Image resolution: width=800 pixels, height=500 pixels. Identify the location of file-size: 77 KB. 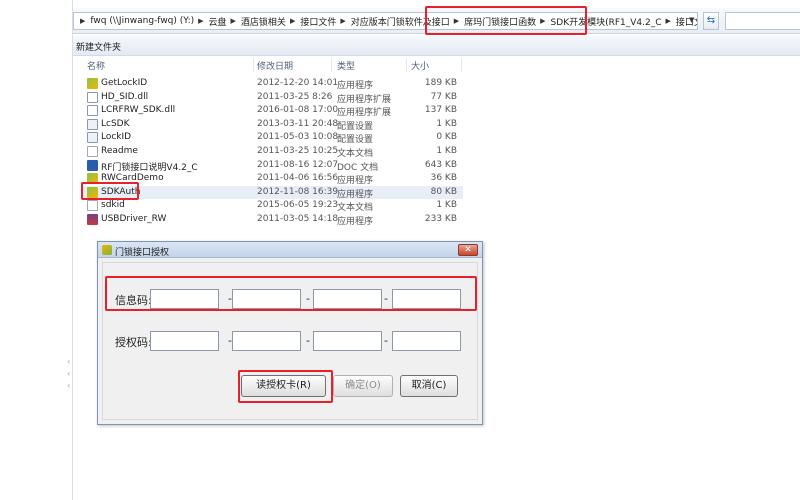
(443, 96).